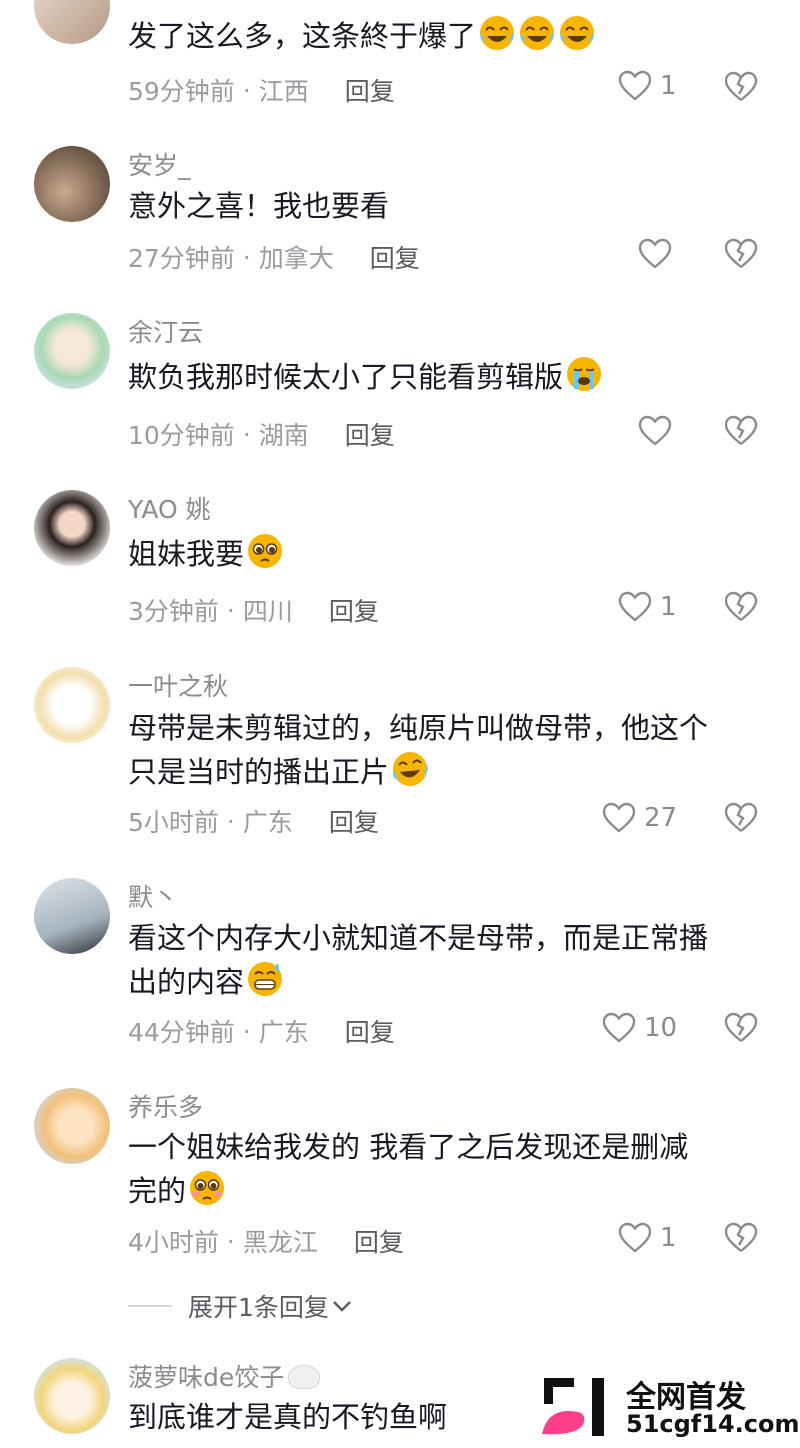 The image size is (800, 1448). I want to click on watermark-logo-icon, so click(573, 1407).